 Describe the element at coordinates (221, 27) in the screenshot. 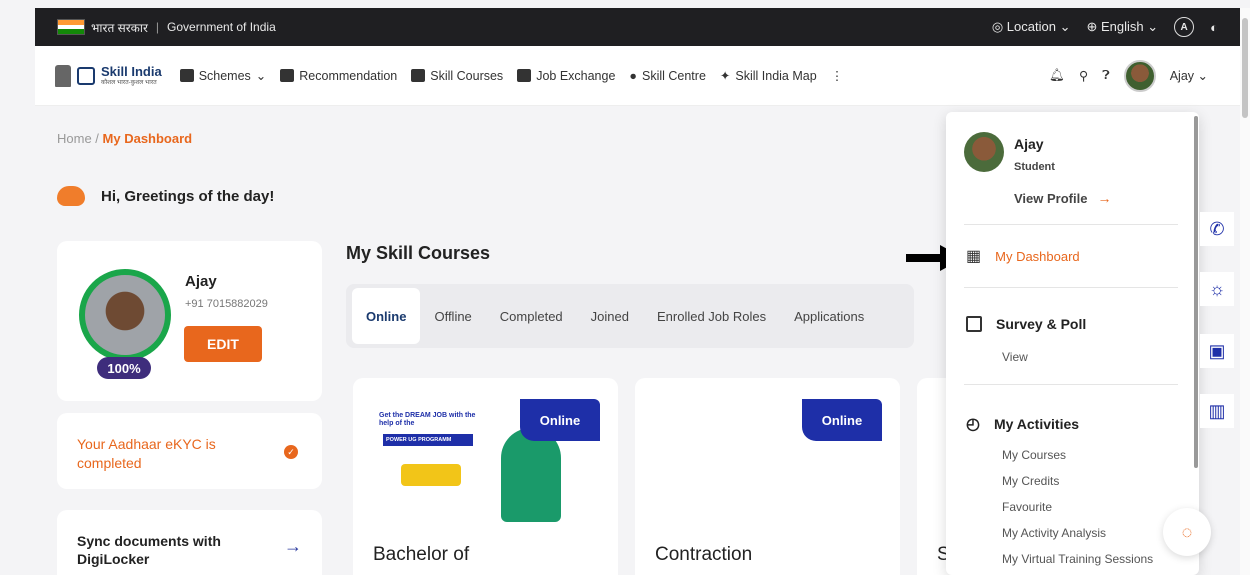

I see `gov-english-label: Government of India` at that location.